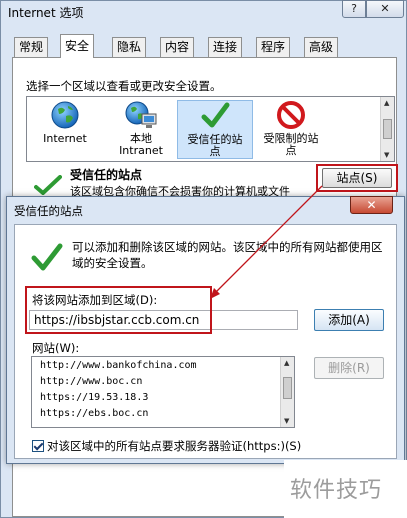  Describe the element at coordinates (385, 9) in the screenshot. I see `internet-options-close-button: ✕` at that location.